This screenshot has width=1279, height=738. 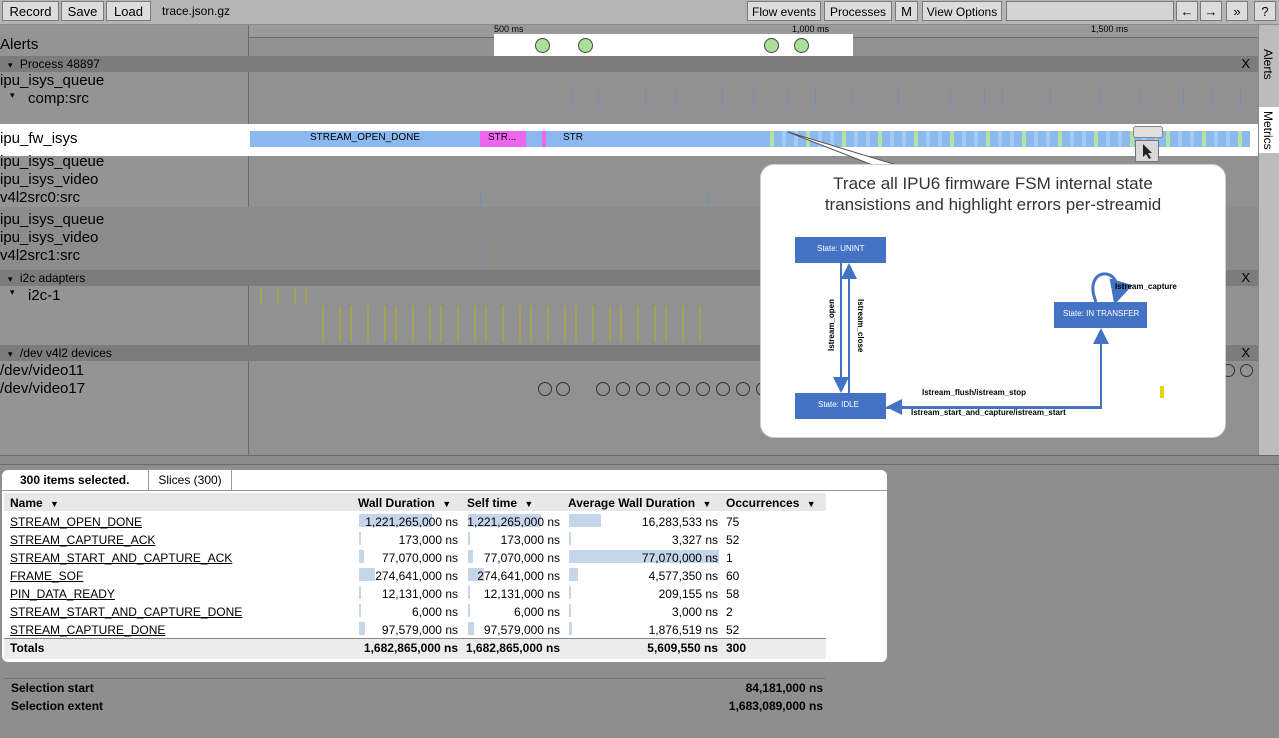 What do you see at coordinates (858, 11) in the screenshot?
I see `processes-button: Processes` at bounding box center [858, 11].